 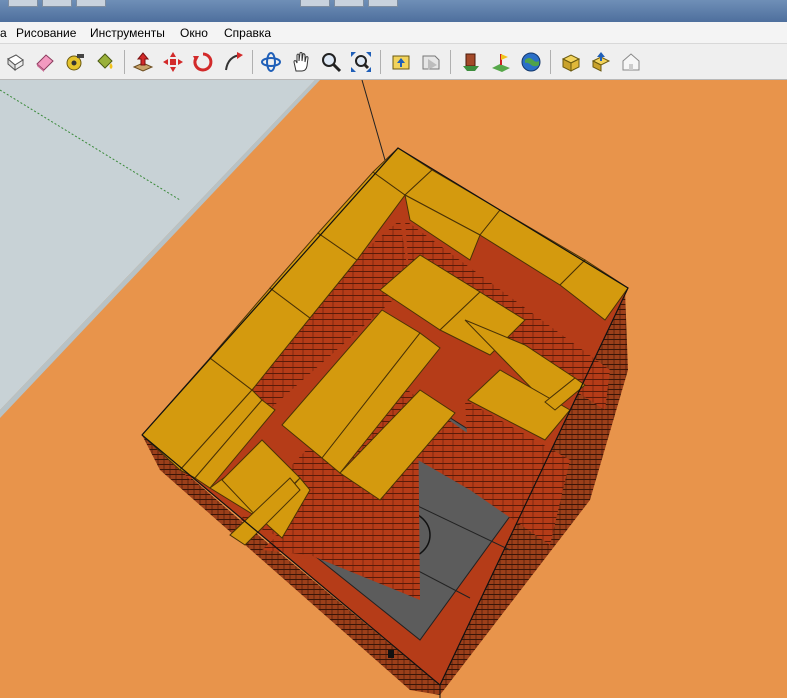 What do you see at coordinates (127, 33) in the screenshot?
I see `menu-item-tools: Инструменты` at bounding box center [127, 33].